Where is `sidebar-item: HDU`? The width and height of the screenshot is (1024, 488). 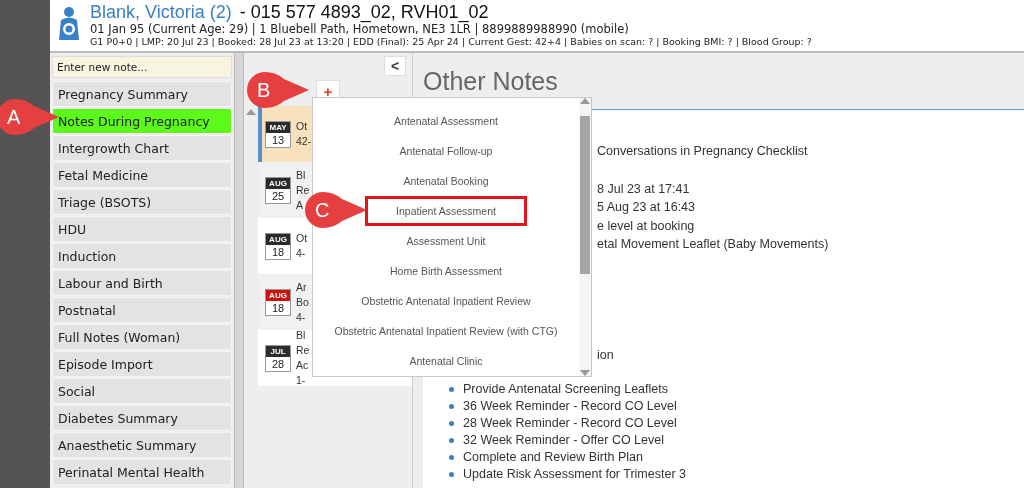 sidebar-item: HDU is located at coordinates (142, 229).